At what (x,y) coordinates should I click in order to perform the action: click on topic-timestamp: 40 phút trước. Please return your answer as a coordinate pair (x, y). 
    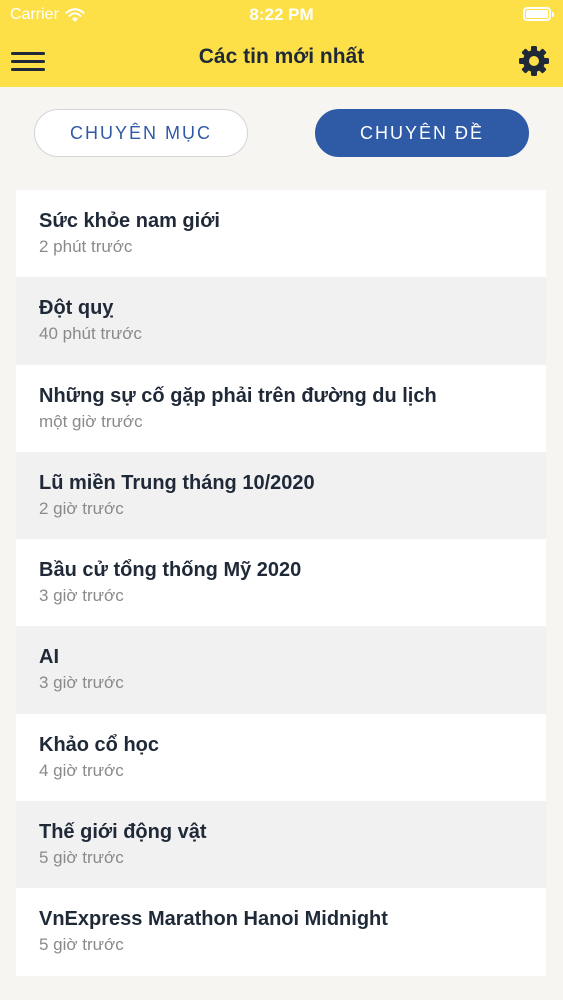
    Looking at the image, I should click on (90, 334).